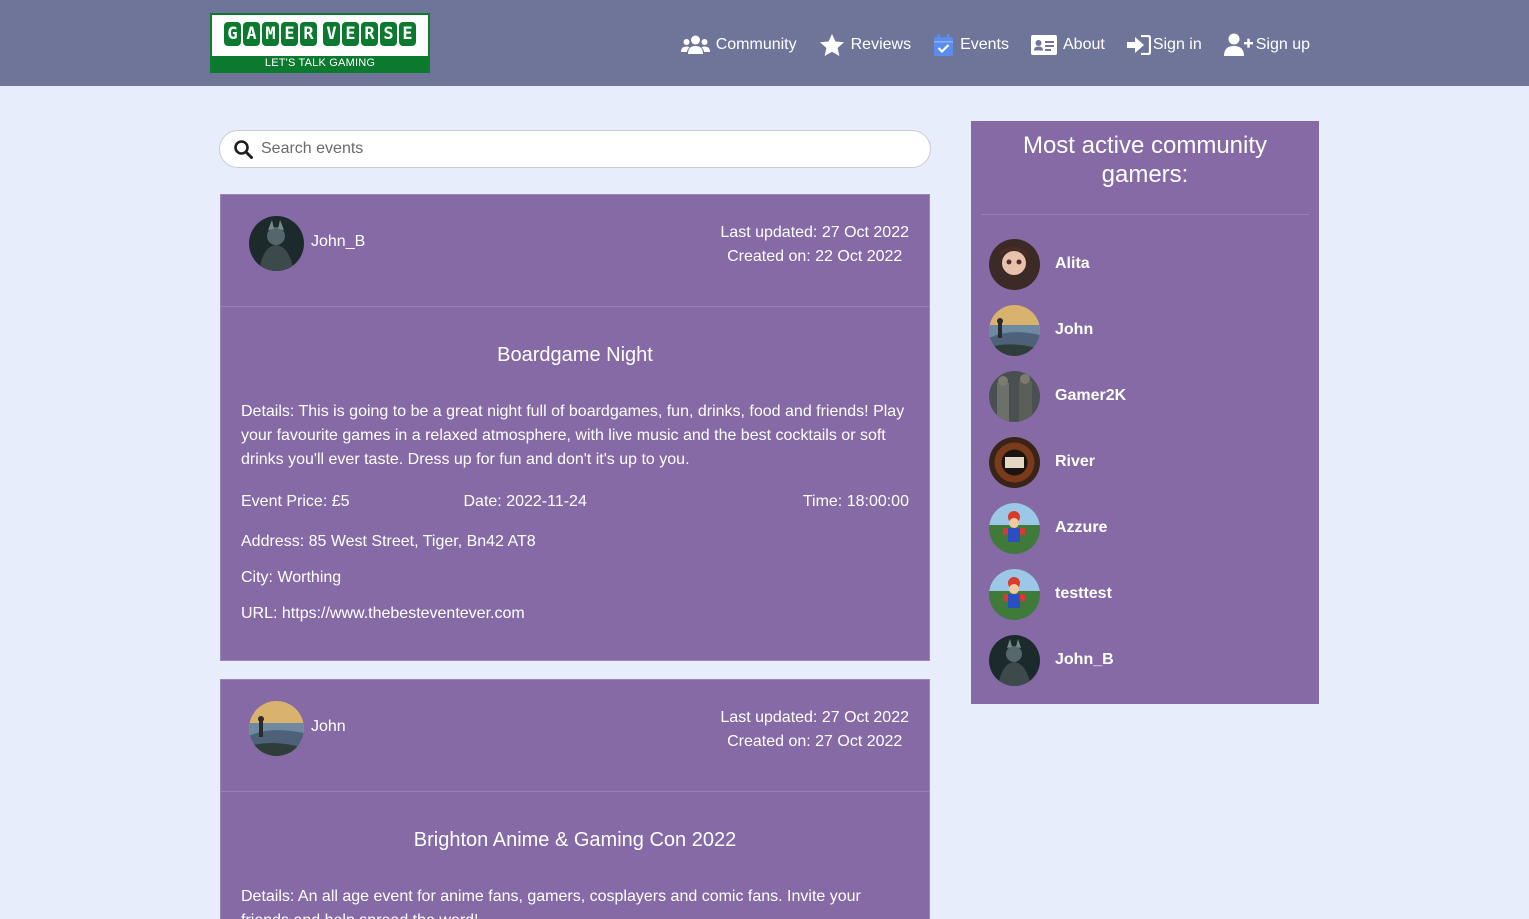 Image resolution: width=1529 pixels, height=919 pixels. Describe the element at coordinates (1081, 527) in the screenshot. I see `gamer-name: Azzure` at that location.